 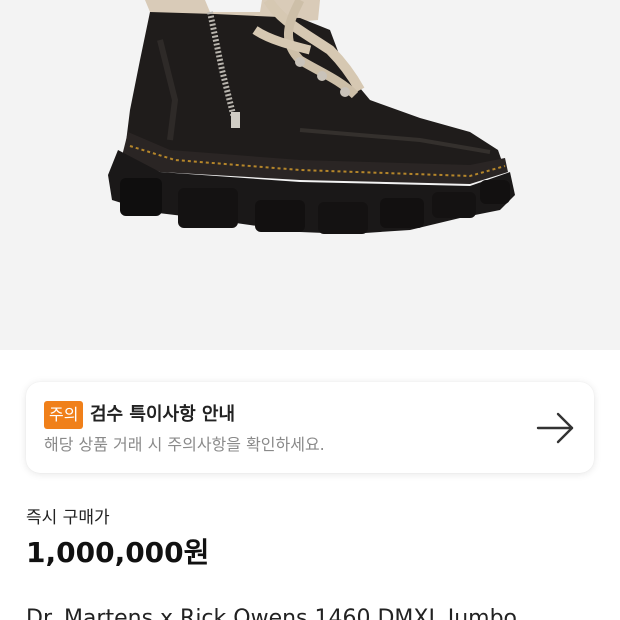 What do you see at coordinates (310, 427) in the screenshot?
I see `inspection-notice-card: 주의 검수 특이사항 안내 해당 상품 거래 시 주의사항을 확인하세요.` at bounding box center [310, 427].